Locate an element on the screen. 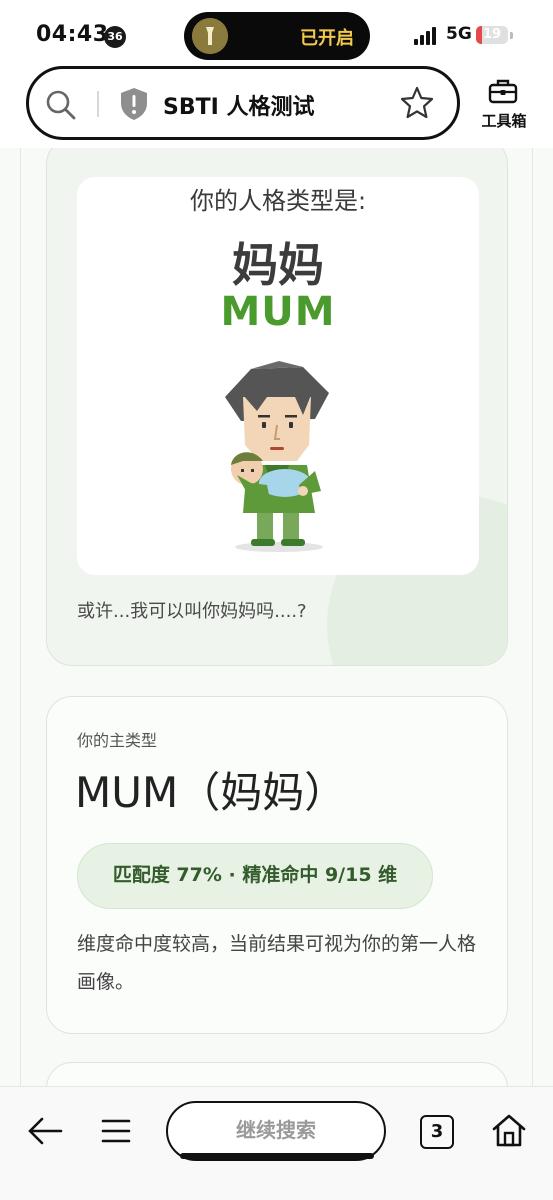  main-type-description: 维度命中度较高，当前结果可视为你的第一人格画像。 is located at coordinates (277, 963).